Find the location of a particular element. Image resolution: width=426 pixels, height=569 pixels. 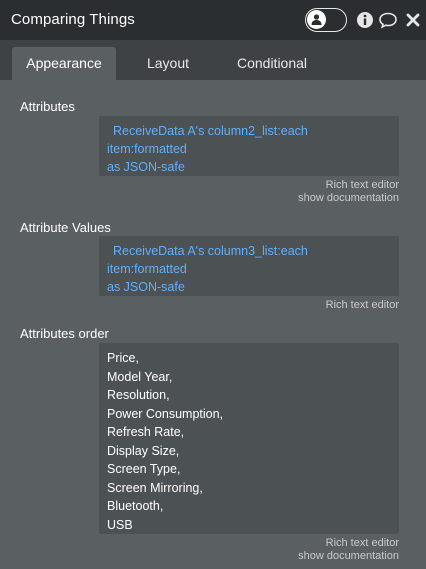

attributes-order-item: Model Year, is located at coordinates (140, 376).